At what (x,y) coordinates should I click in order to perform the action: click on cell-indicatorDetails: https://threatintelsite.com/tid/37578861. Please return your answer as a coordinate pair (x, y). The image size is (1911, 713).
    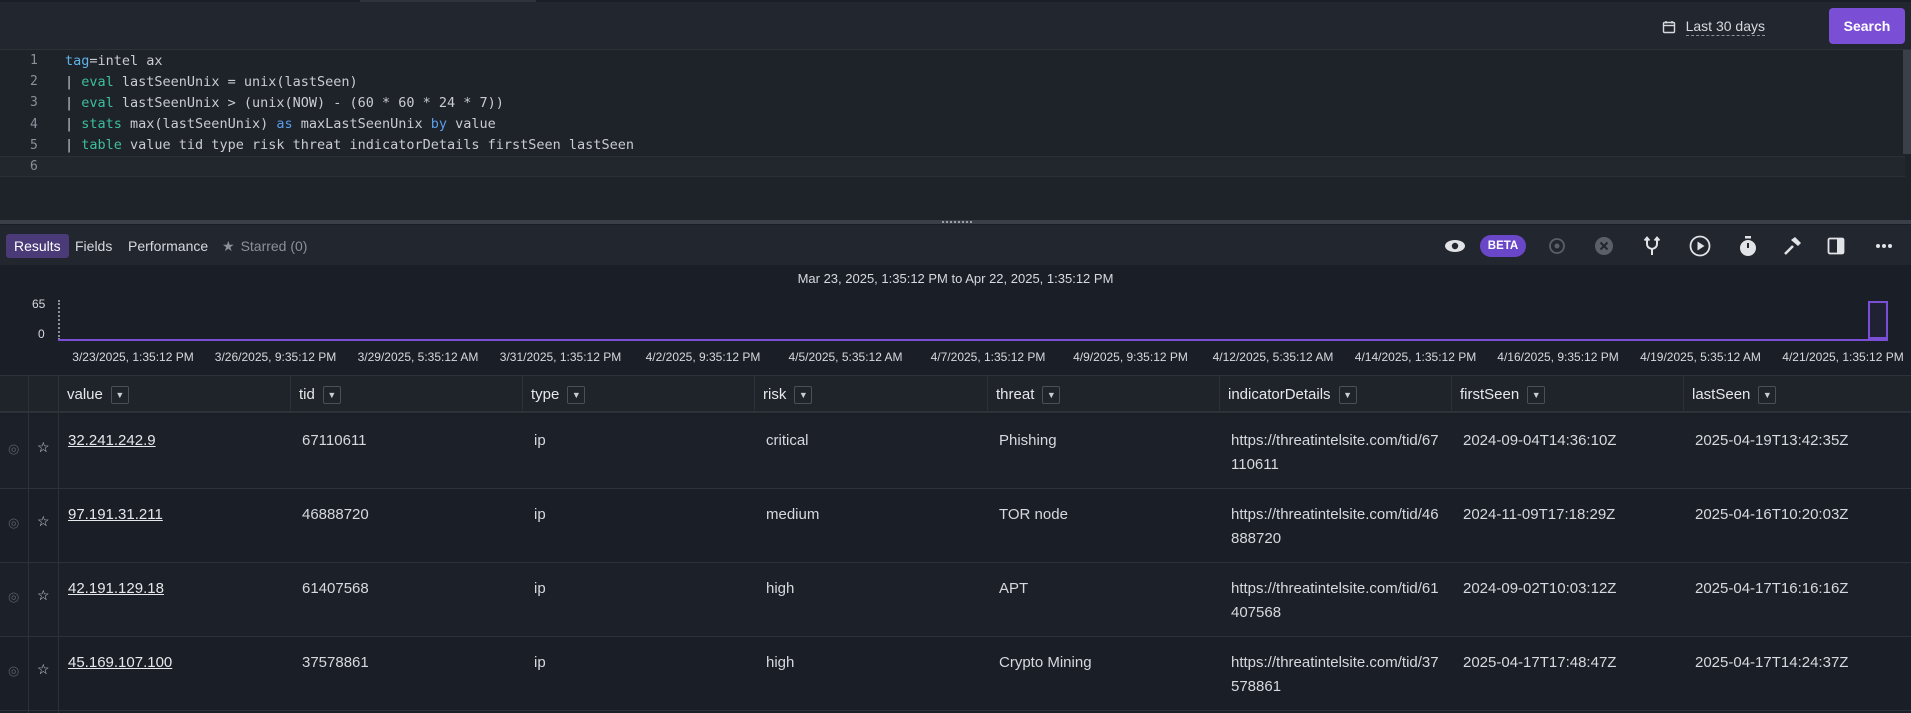
    Looking at the image, I should click on (1335, 674).